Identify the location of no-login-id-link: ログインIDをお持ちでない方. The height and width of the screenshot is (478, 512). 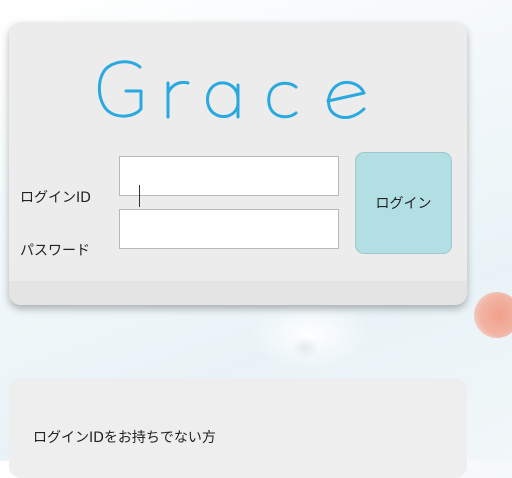
(124, 437).